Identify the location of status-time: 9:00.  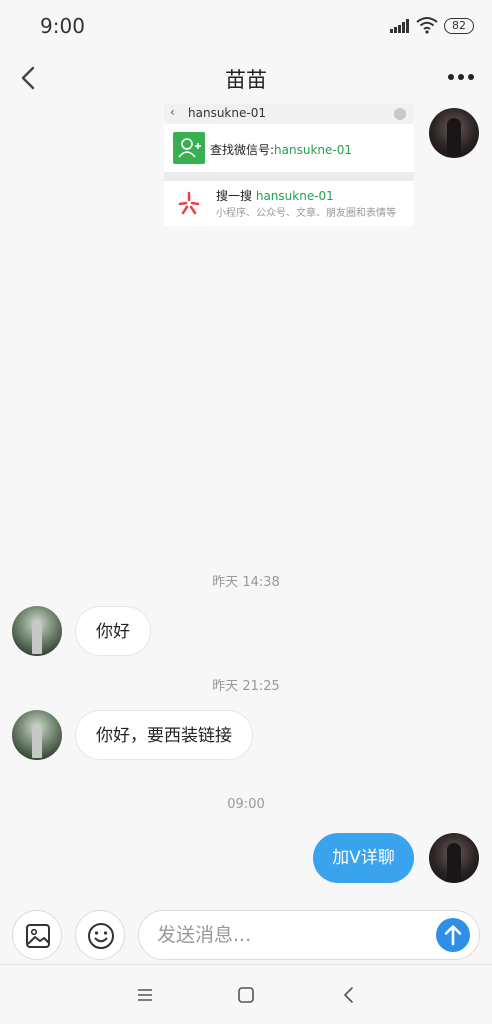
(62, 26).